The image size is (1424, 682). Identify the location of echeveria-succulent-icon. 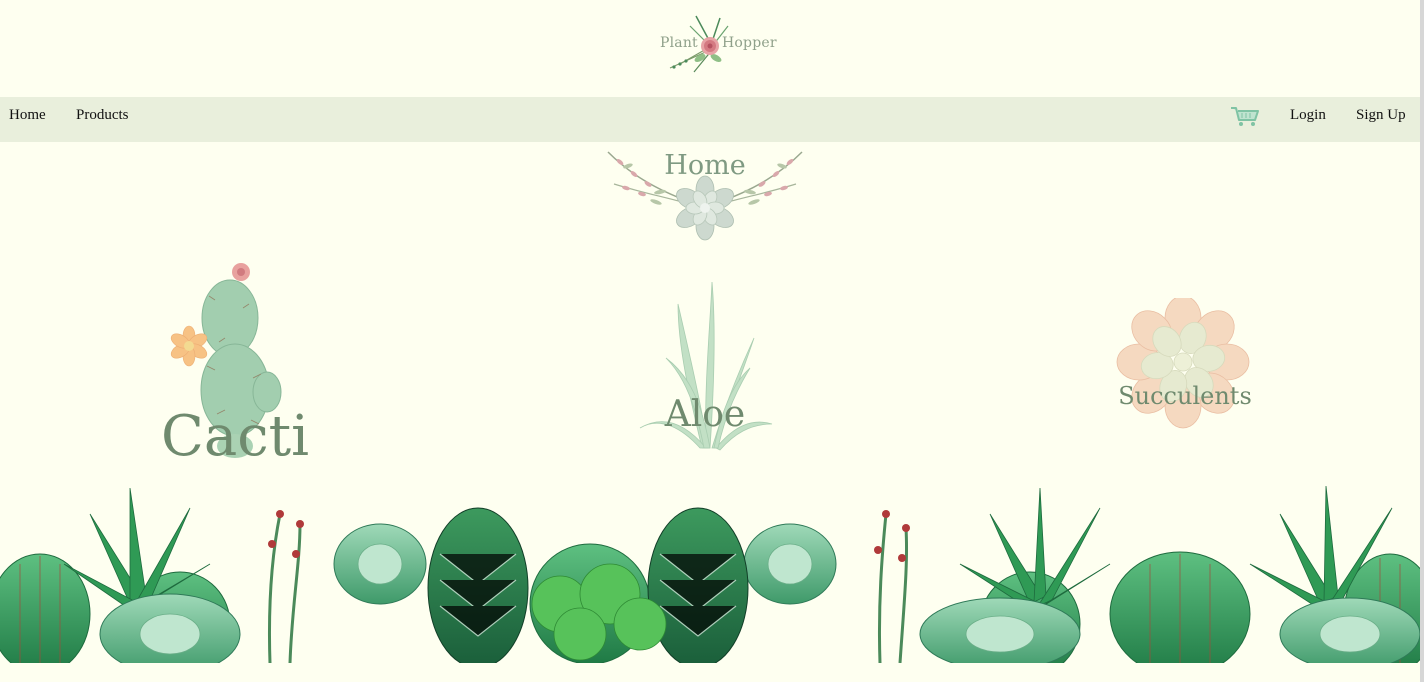
(1183, 363).